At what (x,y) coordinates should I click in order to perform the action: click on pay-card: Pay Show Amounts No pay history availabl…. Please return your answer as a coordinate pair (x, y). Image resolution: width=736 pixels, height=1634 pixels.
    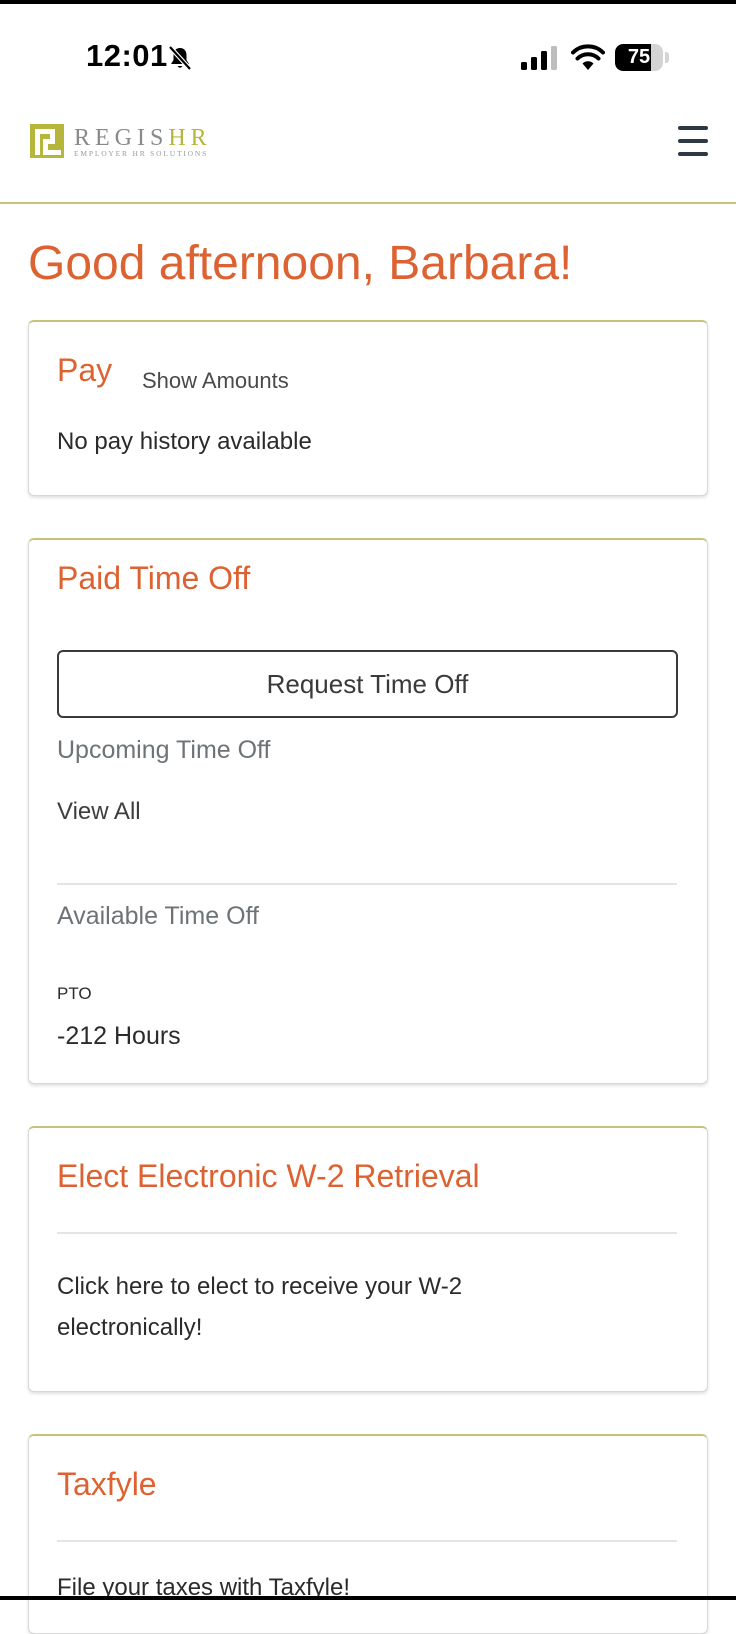
    Looking at the image, I should click on (368, 408).